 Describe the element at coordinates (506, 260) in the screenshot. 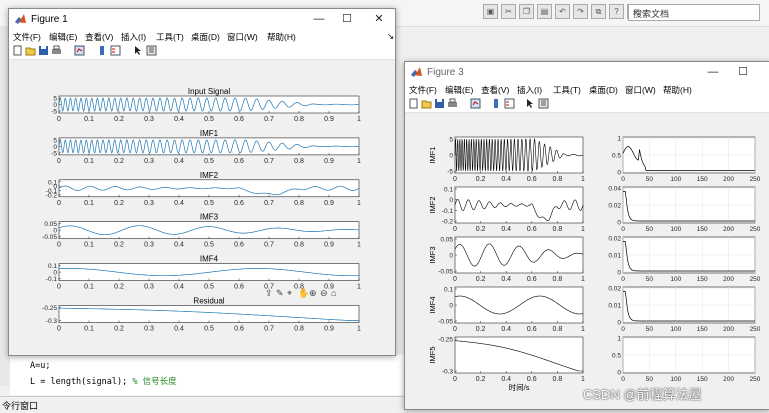

I see `subplot-axes: 0 0.2 0.4 0.6 0.8 10.050-0.05IMF3` at that location.